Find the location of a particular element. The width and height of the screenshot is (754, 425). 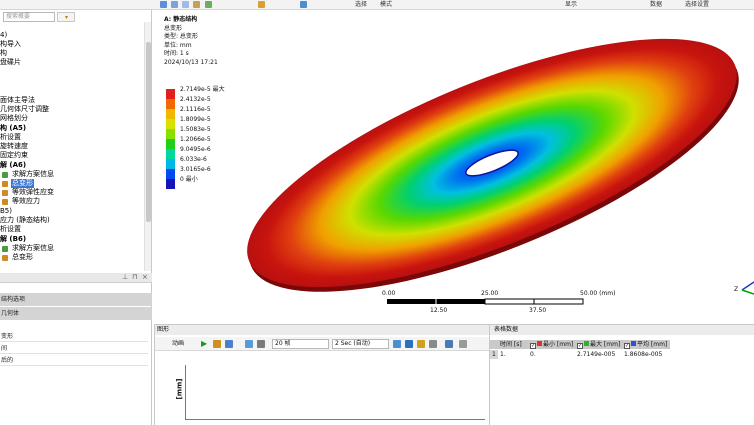

legend-label: 3.0165e-6 is located at coordinates (195, 169).